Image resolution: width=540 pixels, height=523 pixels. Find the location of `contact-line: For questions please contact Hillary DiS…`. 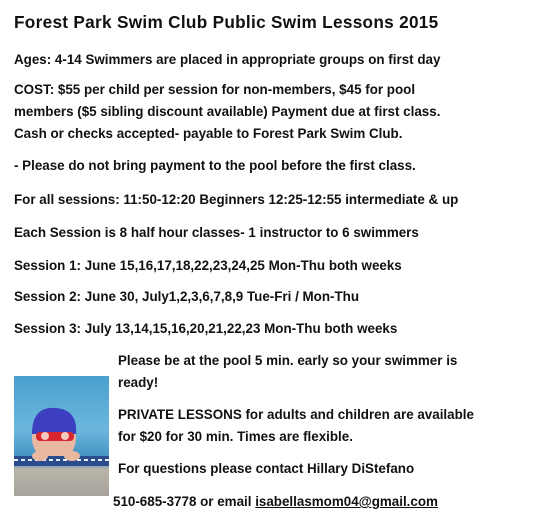

contact-line: For questions please contact Hillary DiS… is located at coordinates (266, 468).